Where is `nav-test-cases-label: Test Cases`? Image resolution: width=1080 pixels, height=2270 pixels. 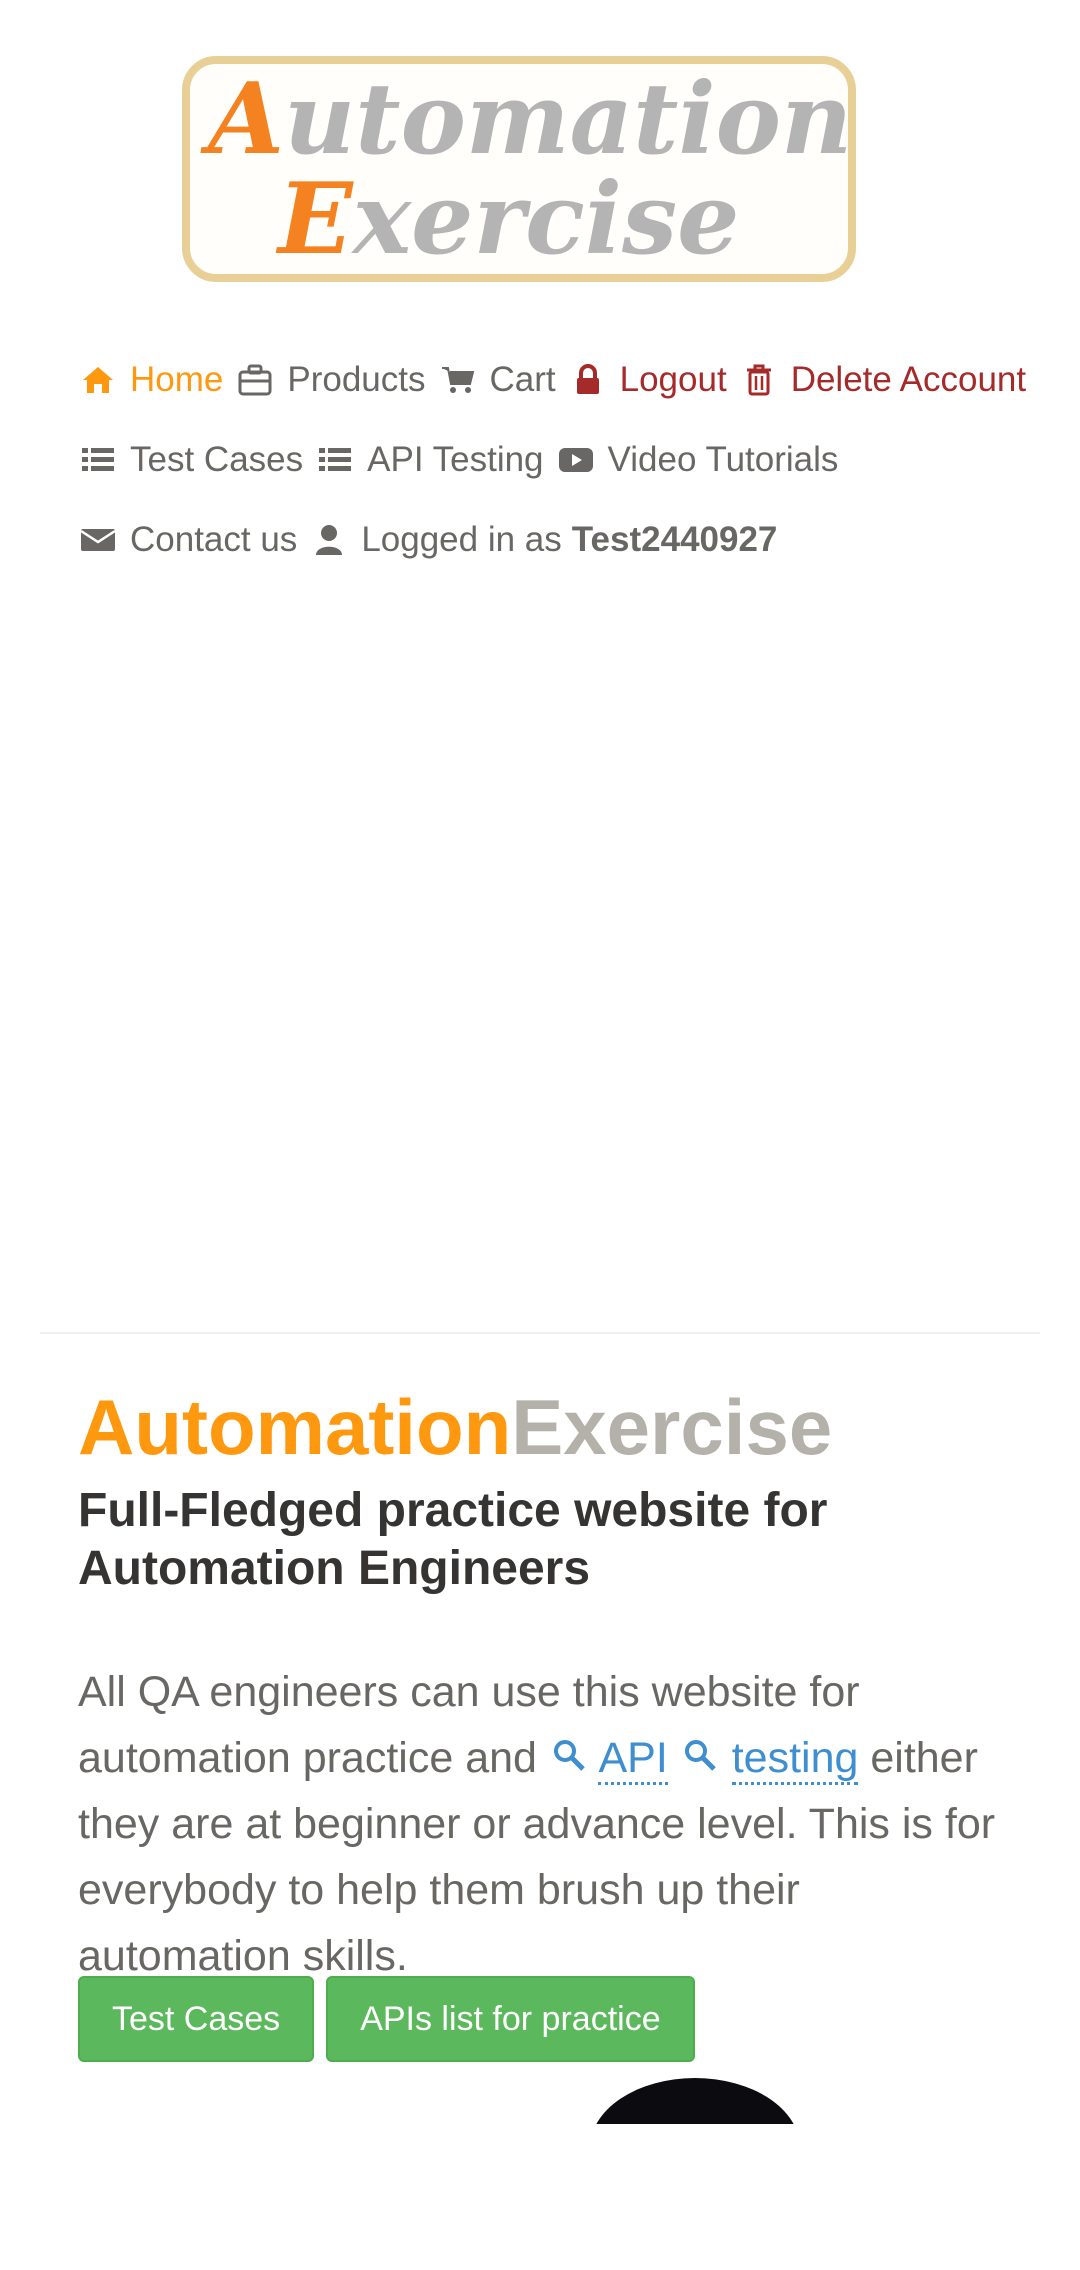
nav-test-cases-label: Test Cases is located at coordinates (217, 459).